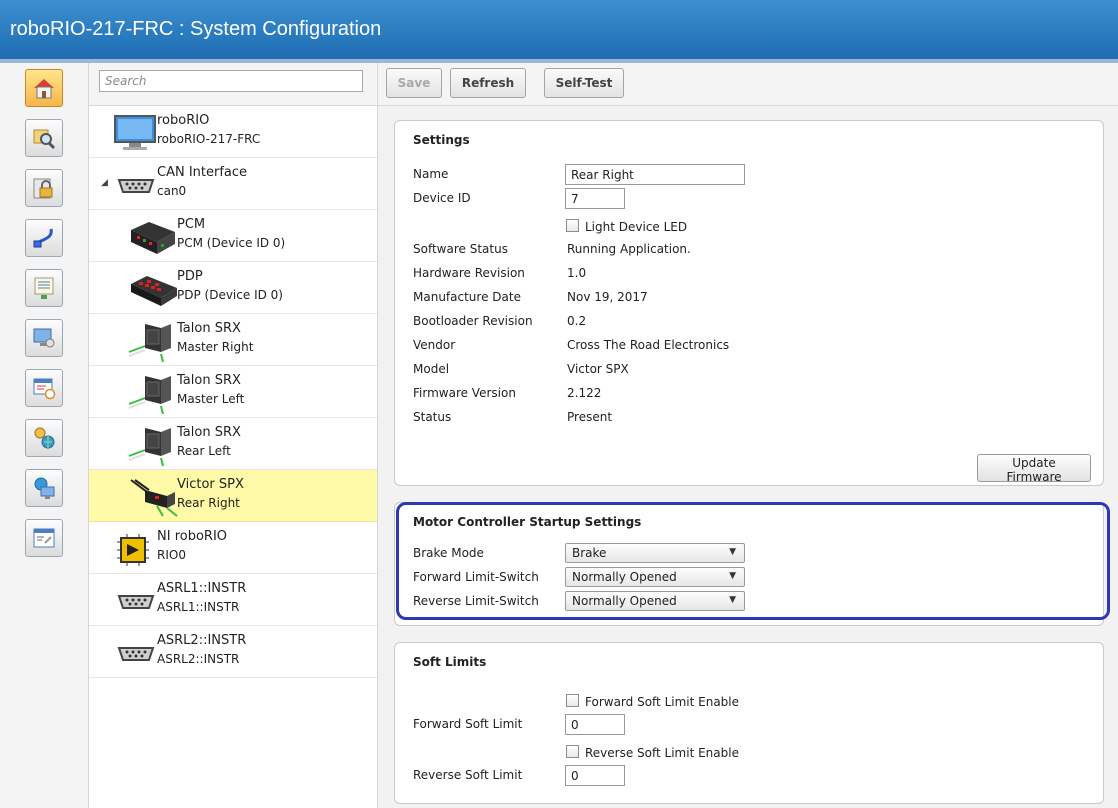  What do you see at coordinates (154, 291) in the screenshot?
I see `pdp-device-icon` at bounding box center [154, 291].